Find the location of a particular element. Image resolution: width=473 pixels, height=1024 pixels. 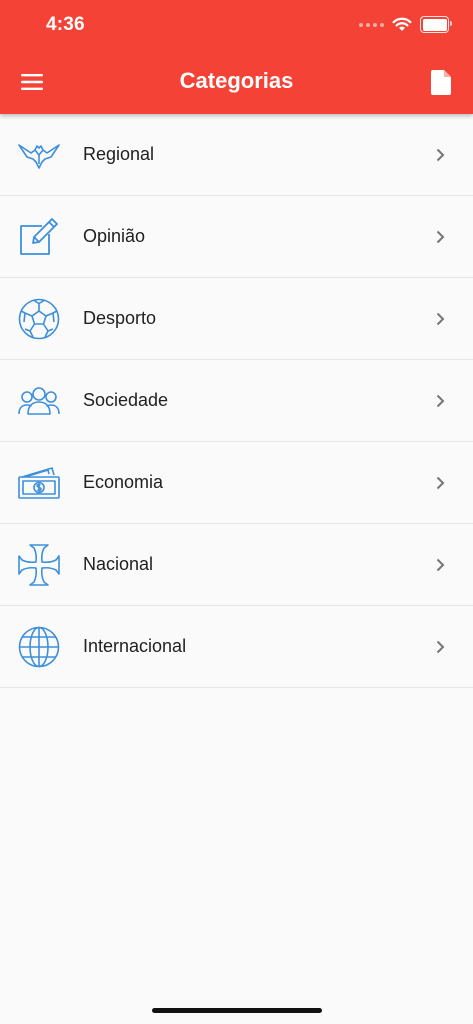

category-item-regional: Regional is located at coordinates (236, 155).